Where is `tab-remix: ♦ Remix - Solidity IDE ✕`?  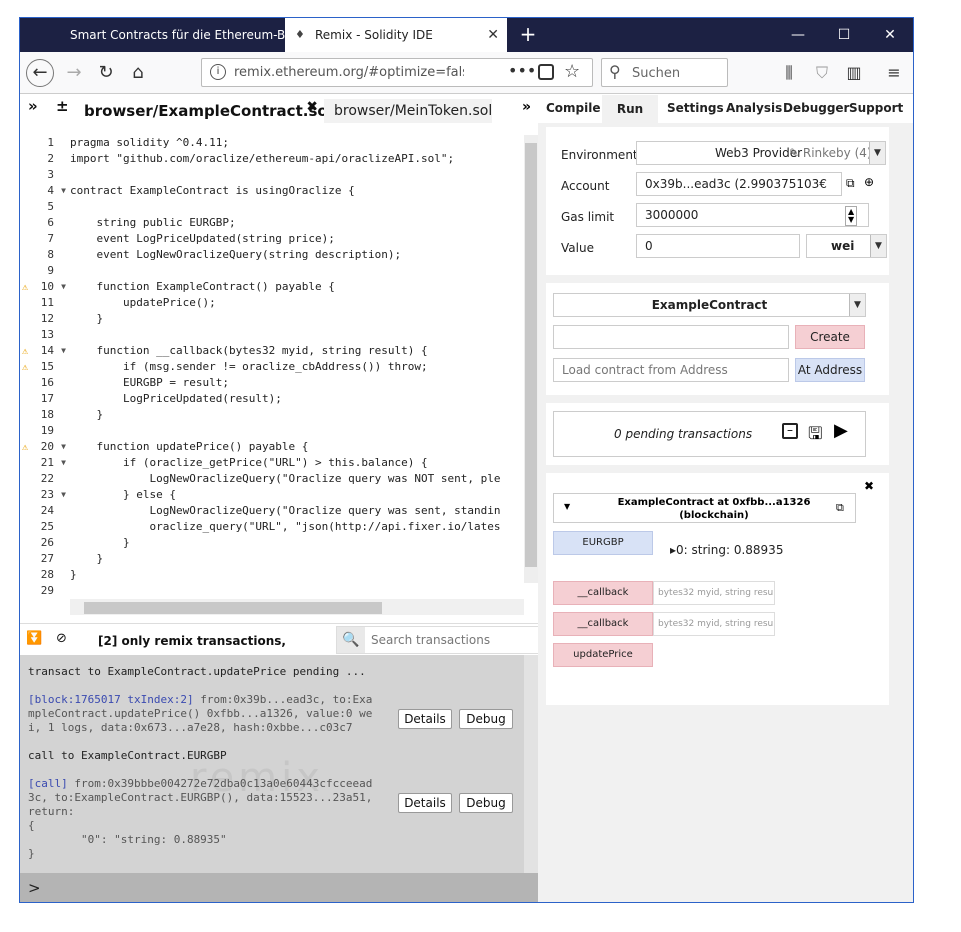 tab-remix: ♦ Remix - Solidity IDE ✕ is located at coordinates (396, 35).